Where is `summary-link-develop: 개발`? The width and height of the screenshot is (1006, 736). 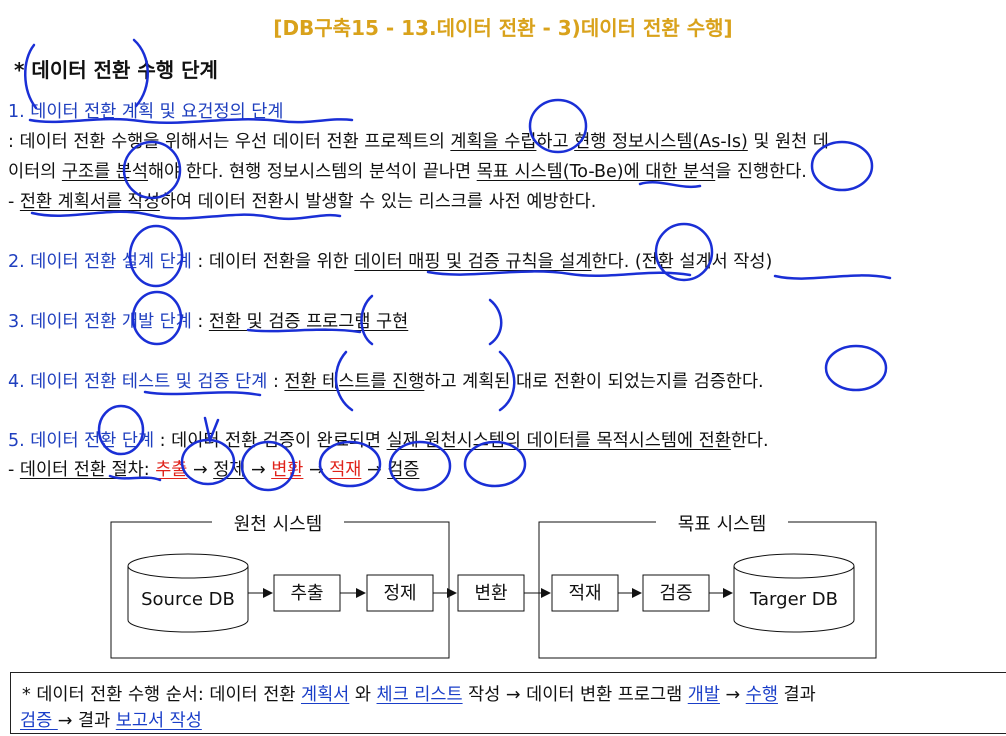
summary-link-develop: 개발 is located at coordinates (704, 695).